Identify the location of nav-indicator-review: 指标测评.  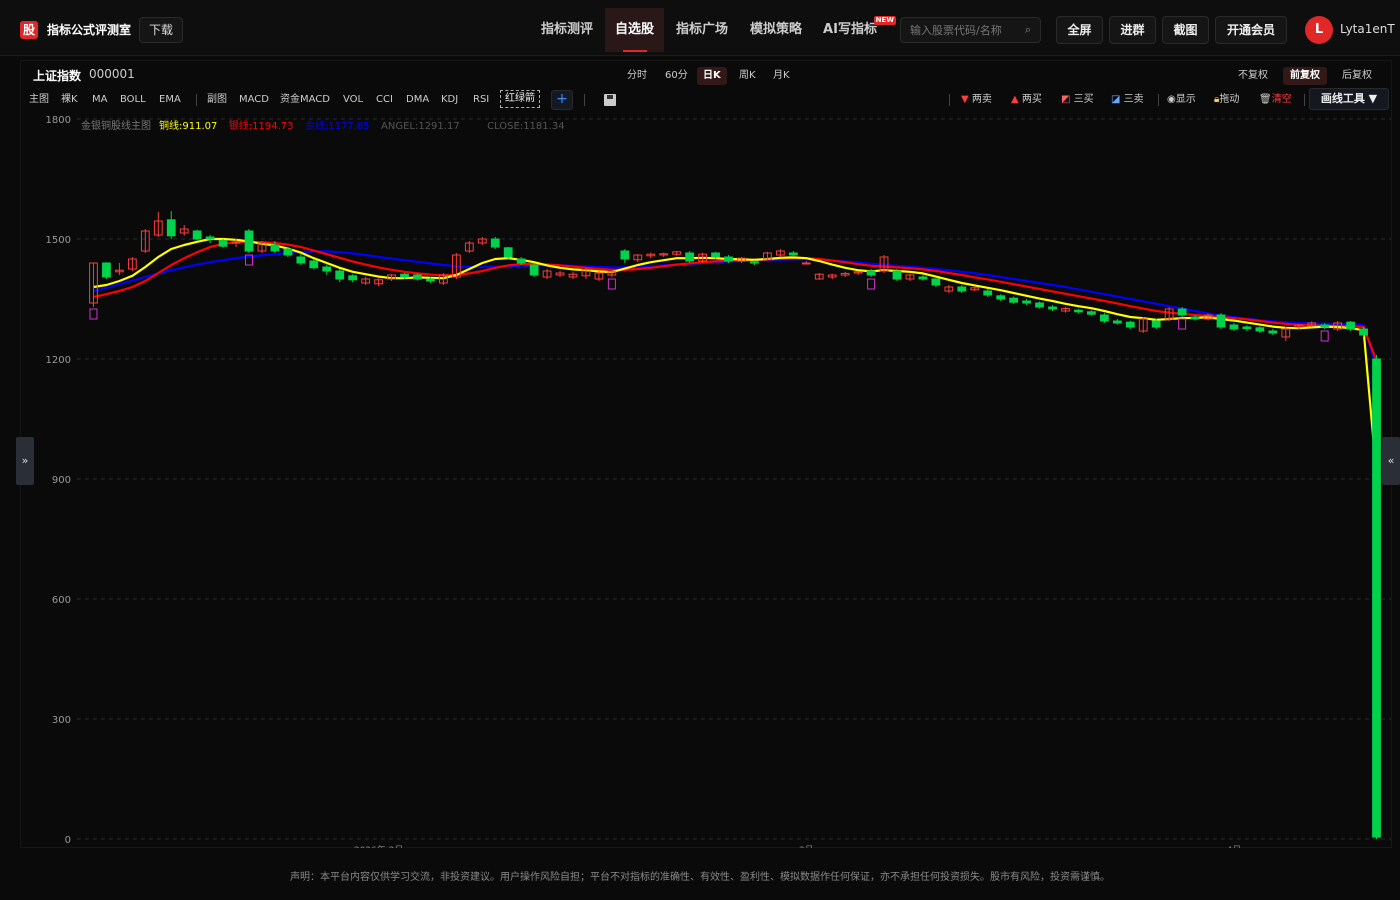
(567, 30).